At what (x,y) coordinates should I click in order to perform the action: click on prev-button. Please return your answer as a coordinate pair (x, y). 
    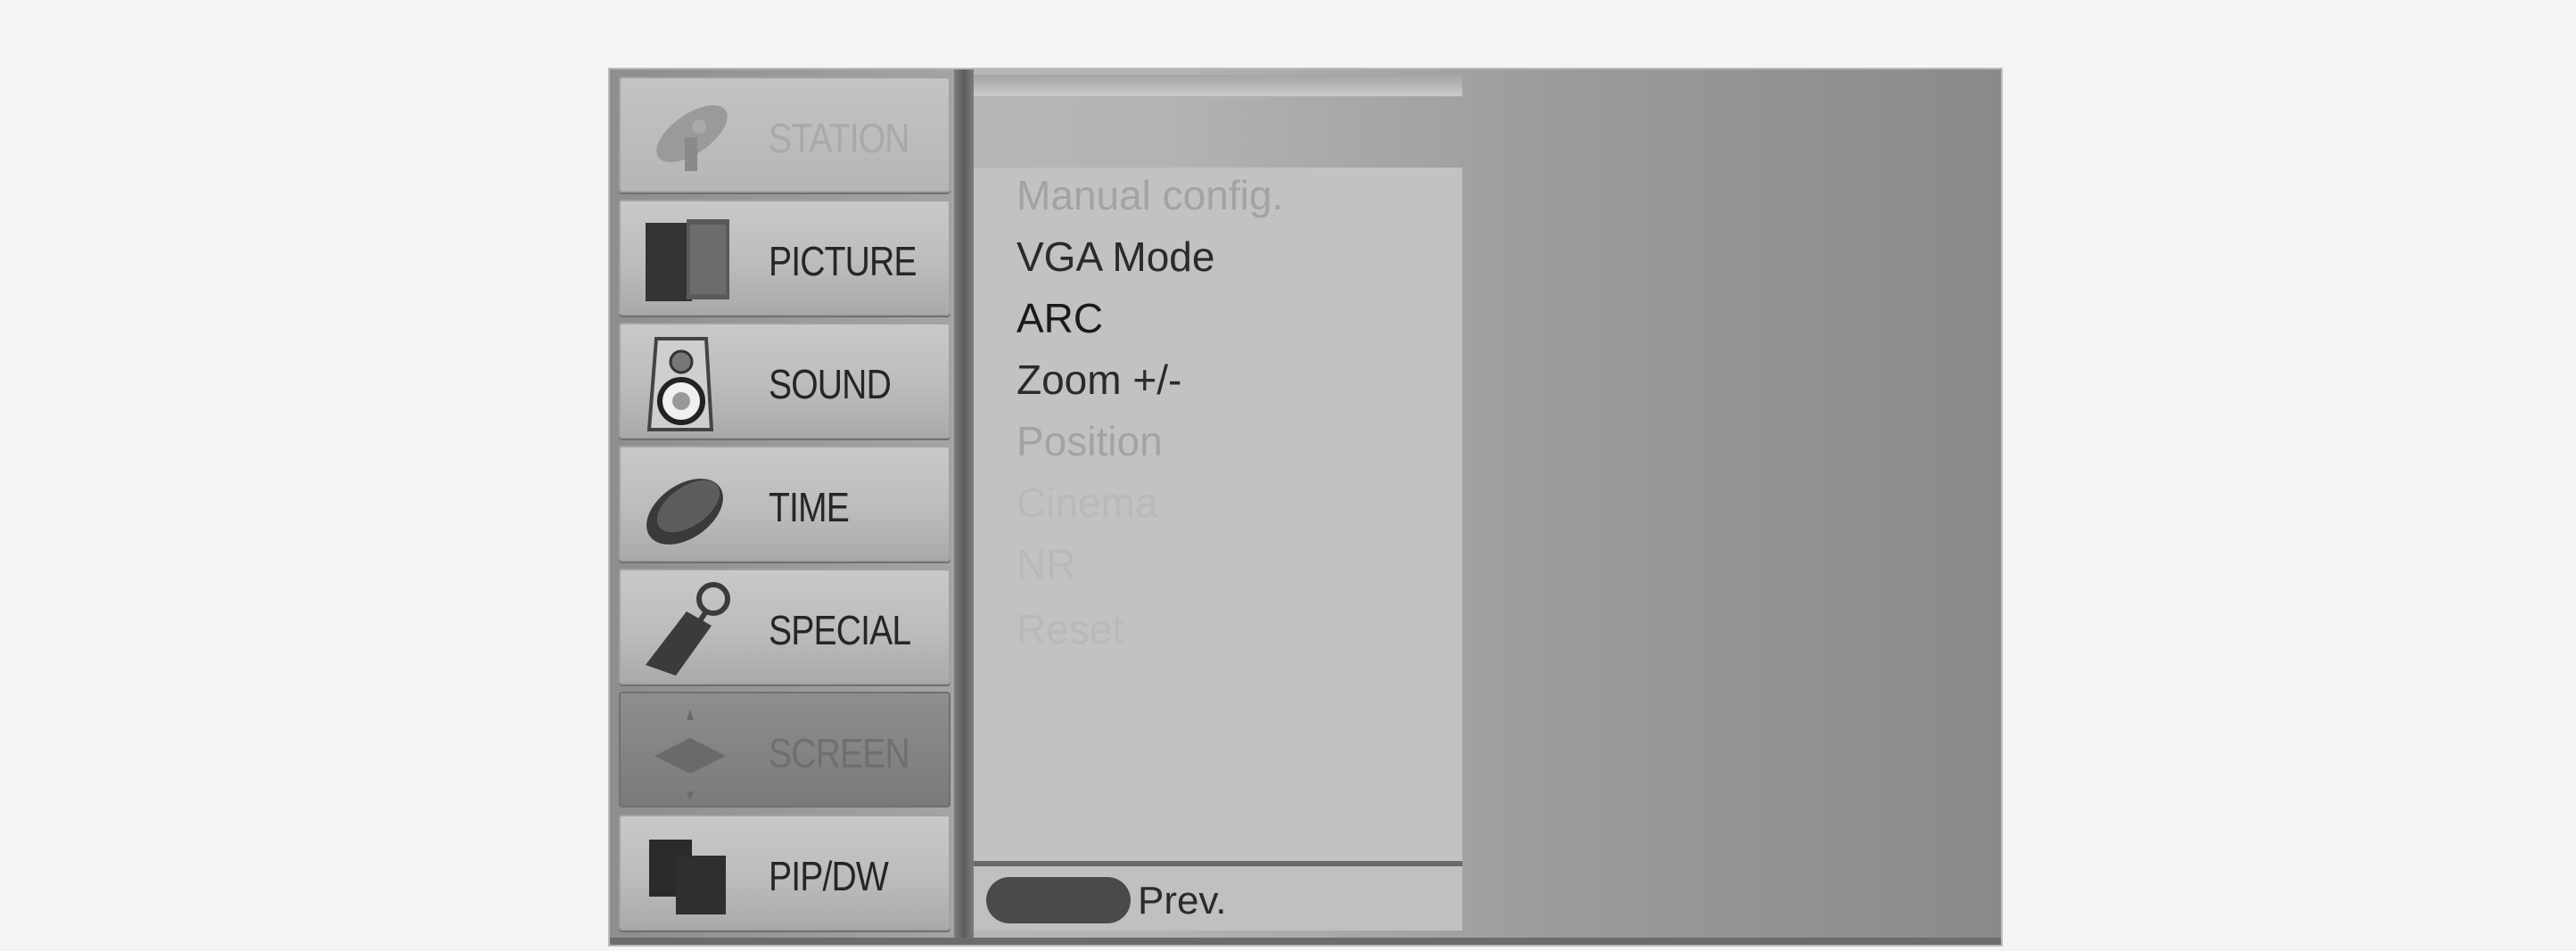
    Looking at the image, I should click on (1058, 900).